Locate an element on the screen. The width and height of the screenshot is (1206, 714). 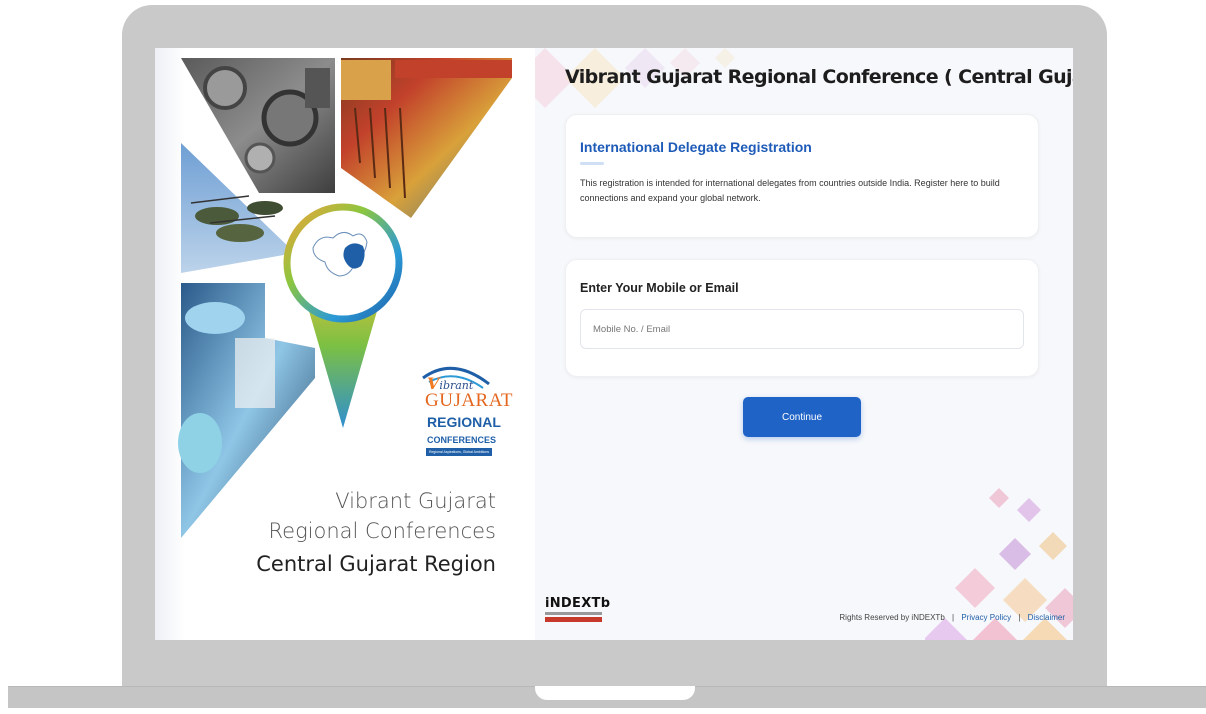
indextb-logo: iNDEXTb is located at coordinates (578, 613).